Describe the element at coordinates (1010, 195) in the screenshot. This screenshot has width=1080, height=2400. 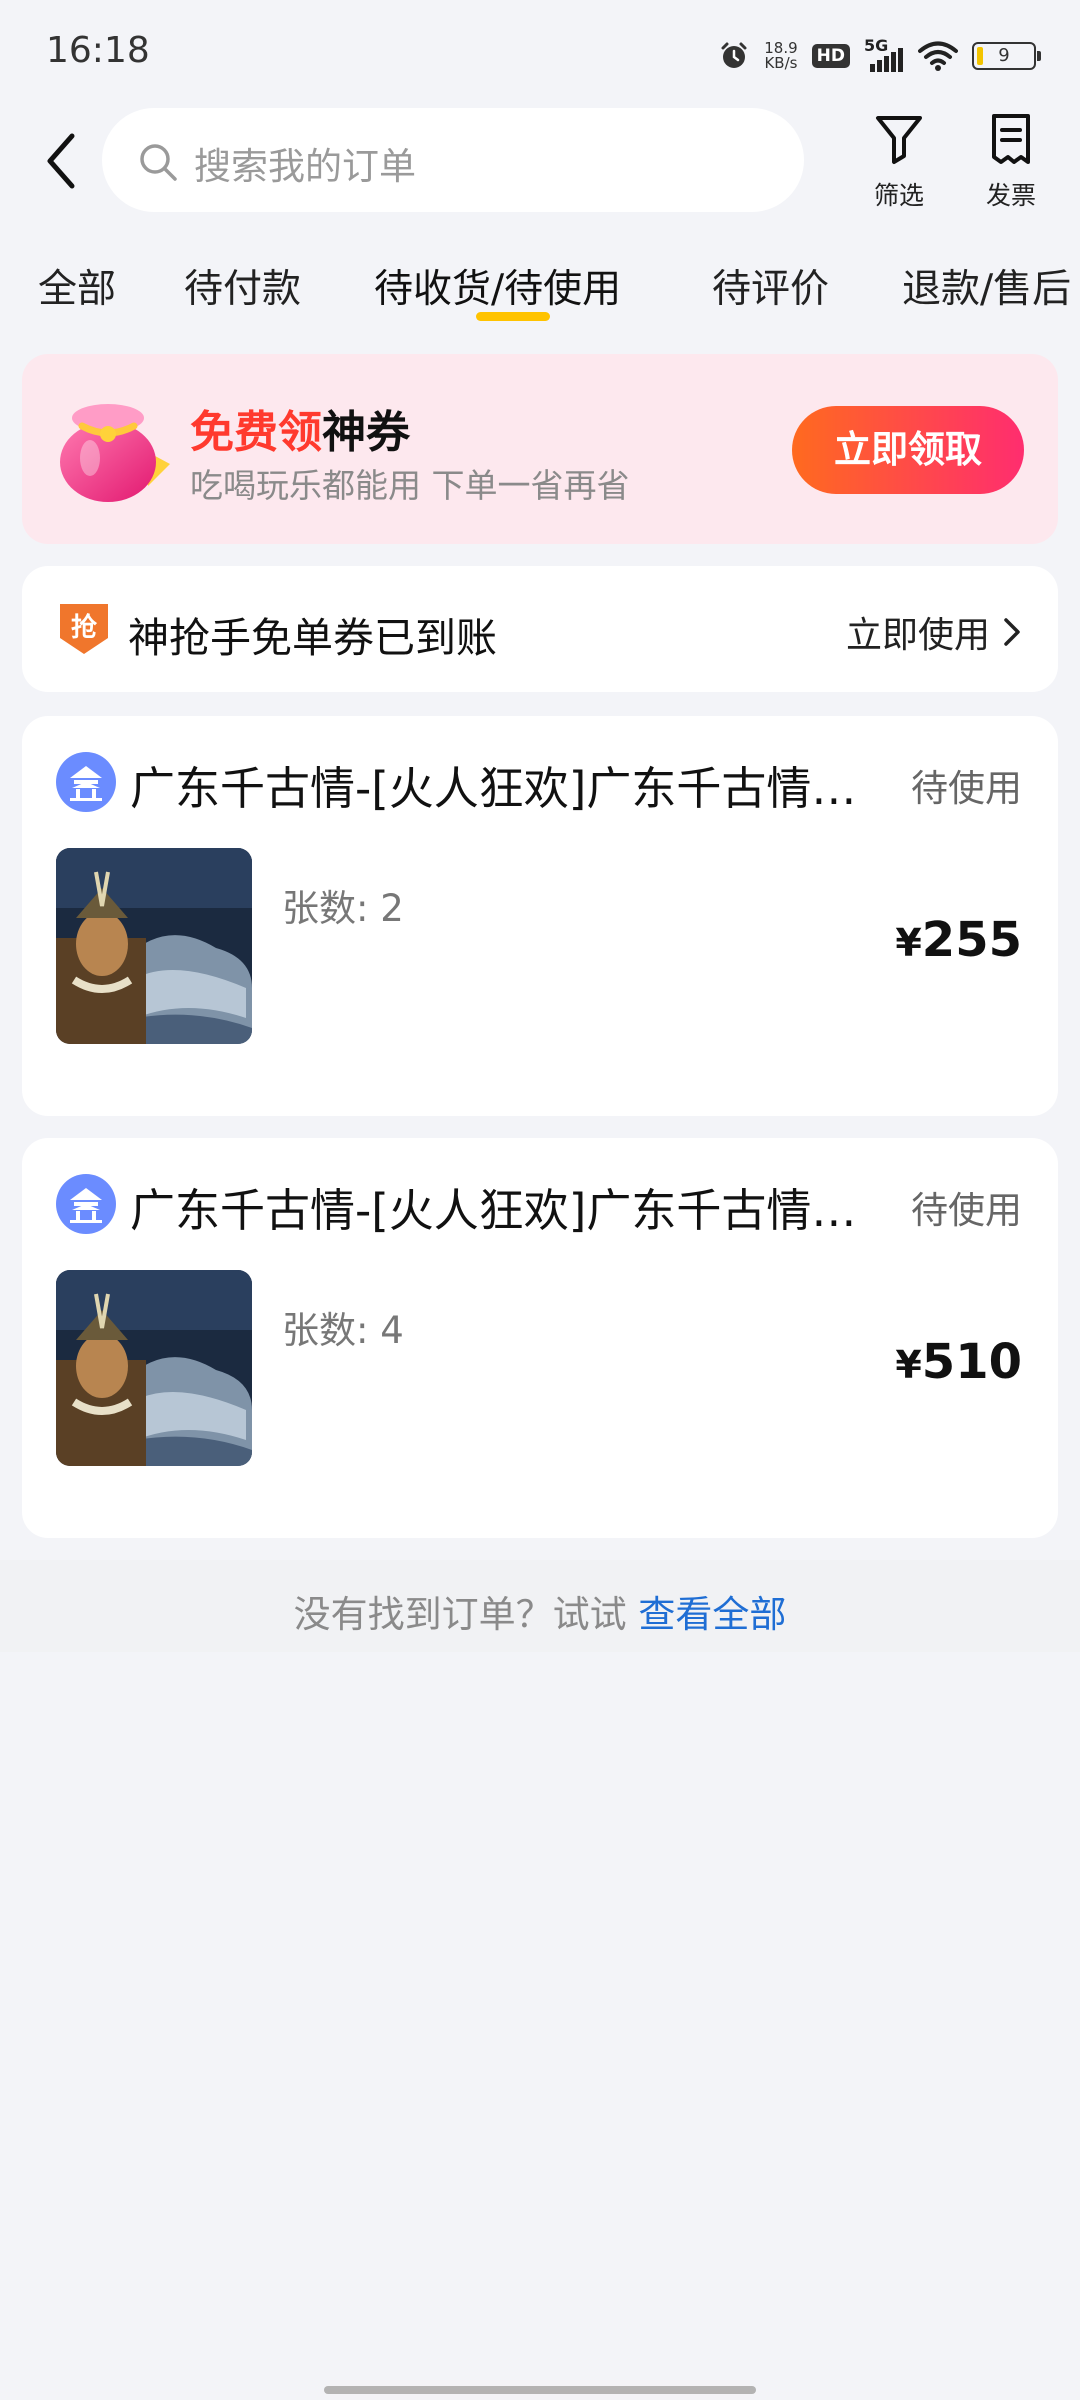
I see `invoice-label: 发票` at that location.